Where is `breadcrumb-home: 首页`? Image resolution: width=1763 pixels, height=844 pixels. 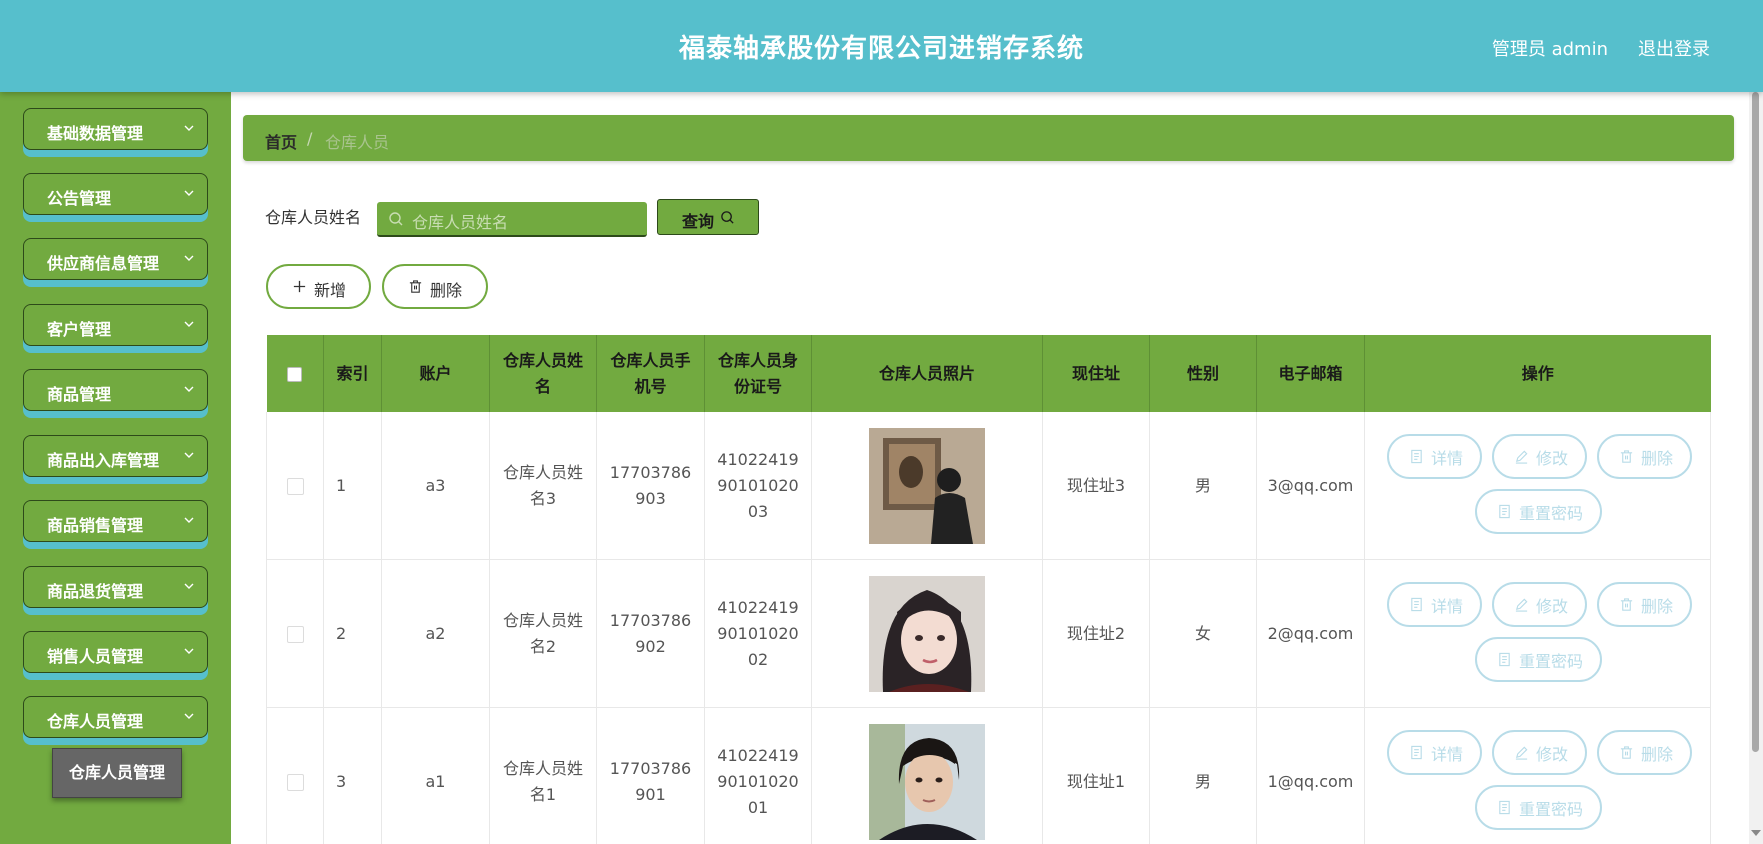 breadcrumb-home: 首页 is located at coordinates (281, 141).